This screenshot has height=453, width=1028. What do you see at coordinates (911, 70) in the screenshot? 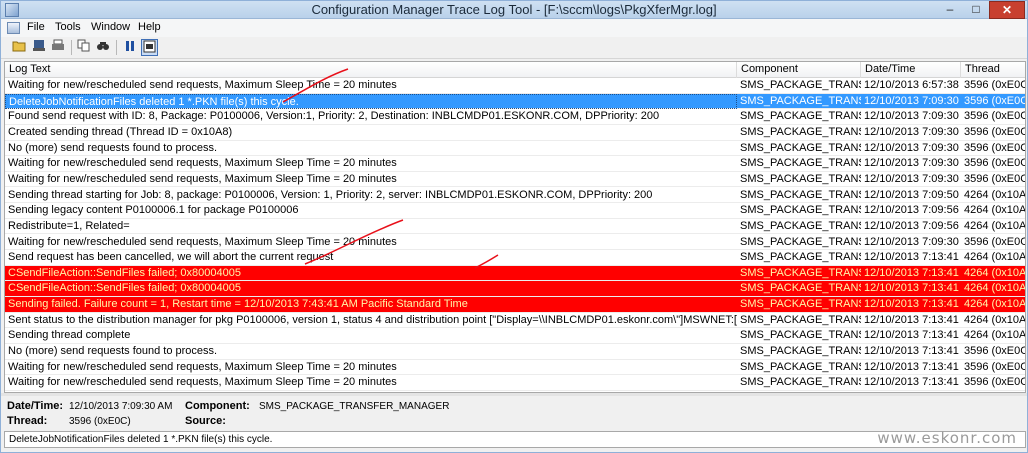
I see `column-header-datetime: Date/Time` at bounding box center [911, 70].